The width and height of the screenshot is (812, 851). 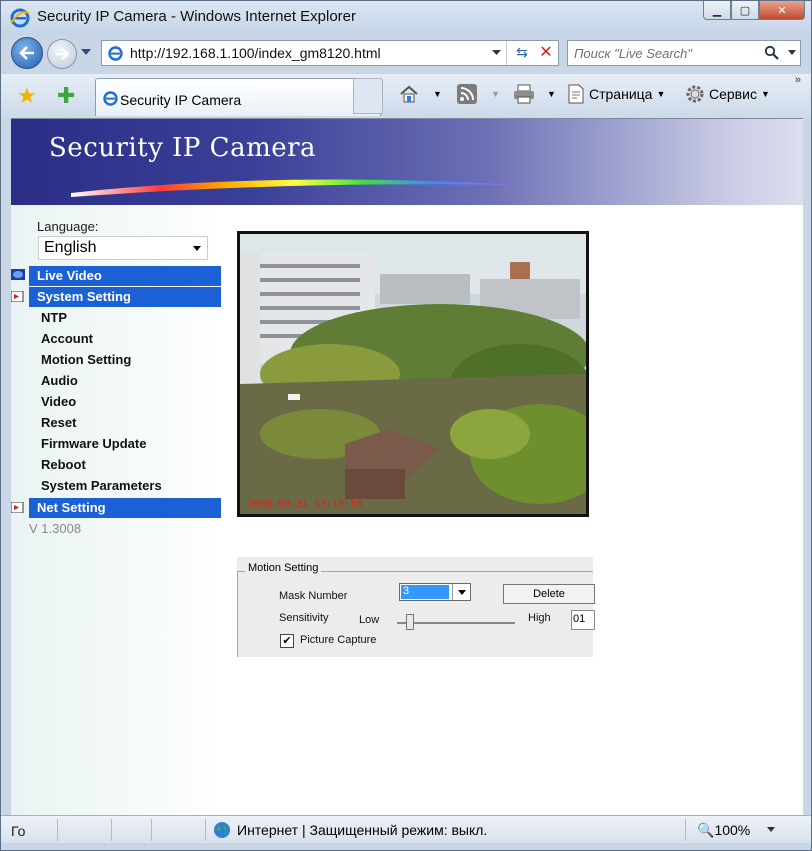 I want to click on print-button: ▼, so click(x=534, y=94).